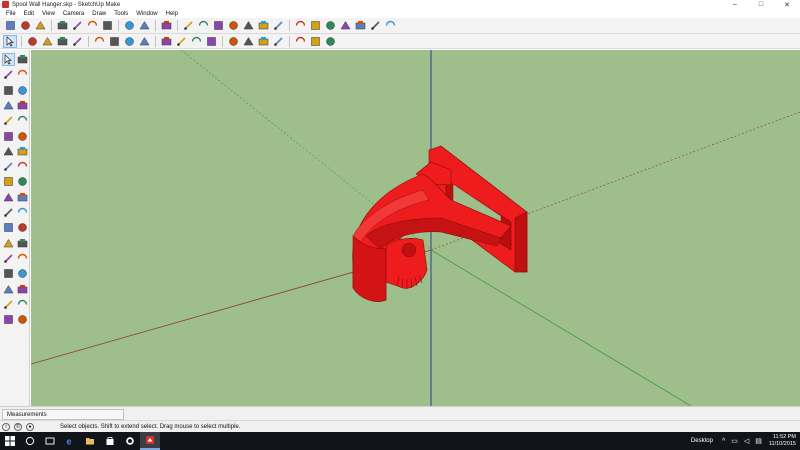 The height and width of the screenshot is (450, 800). What do you see at coordinates (22, 197) in the screenshot?
I see `palette-offset-button` at bounding box center [22, 197].